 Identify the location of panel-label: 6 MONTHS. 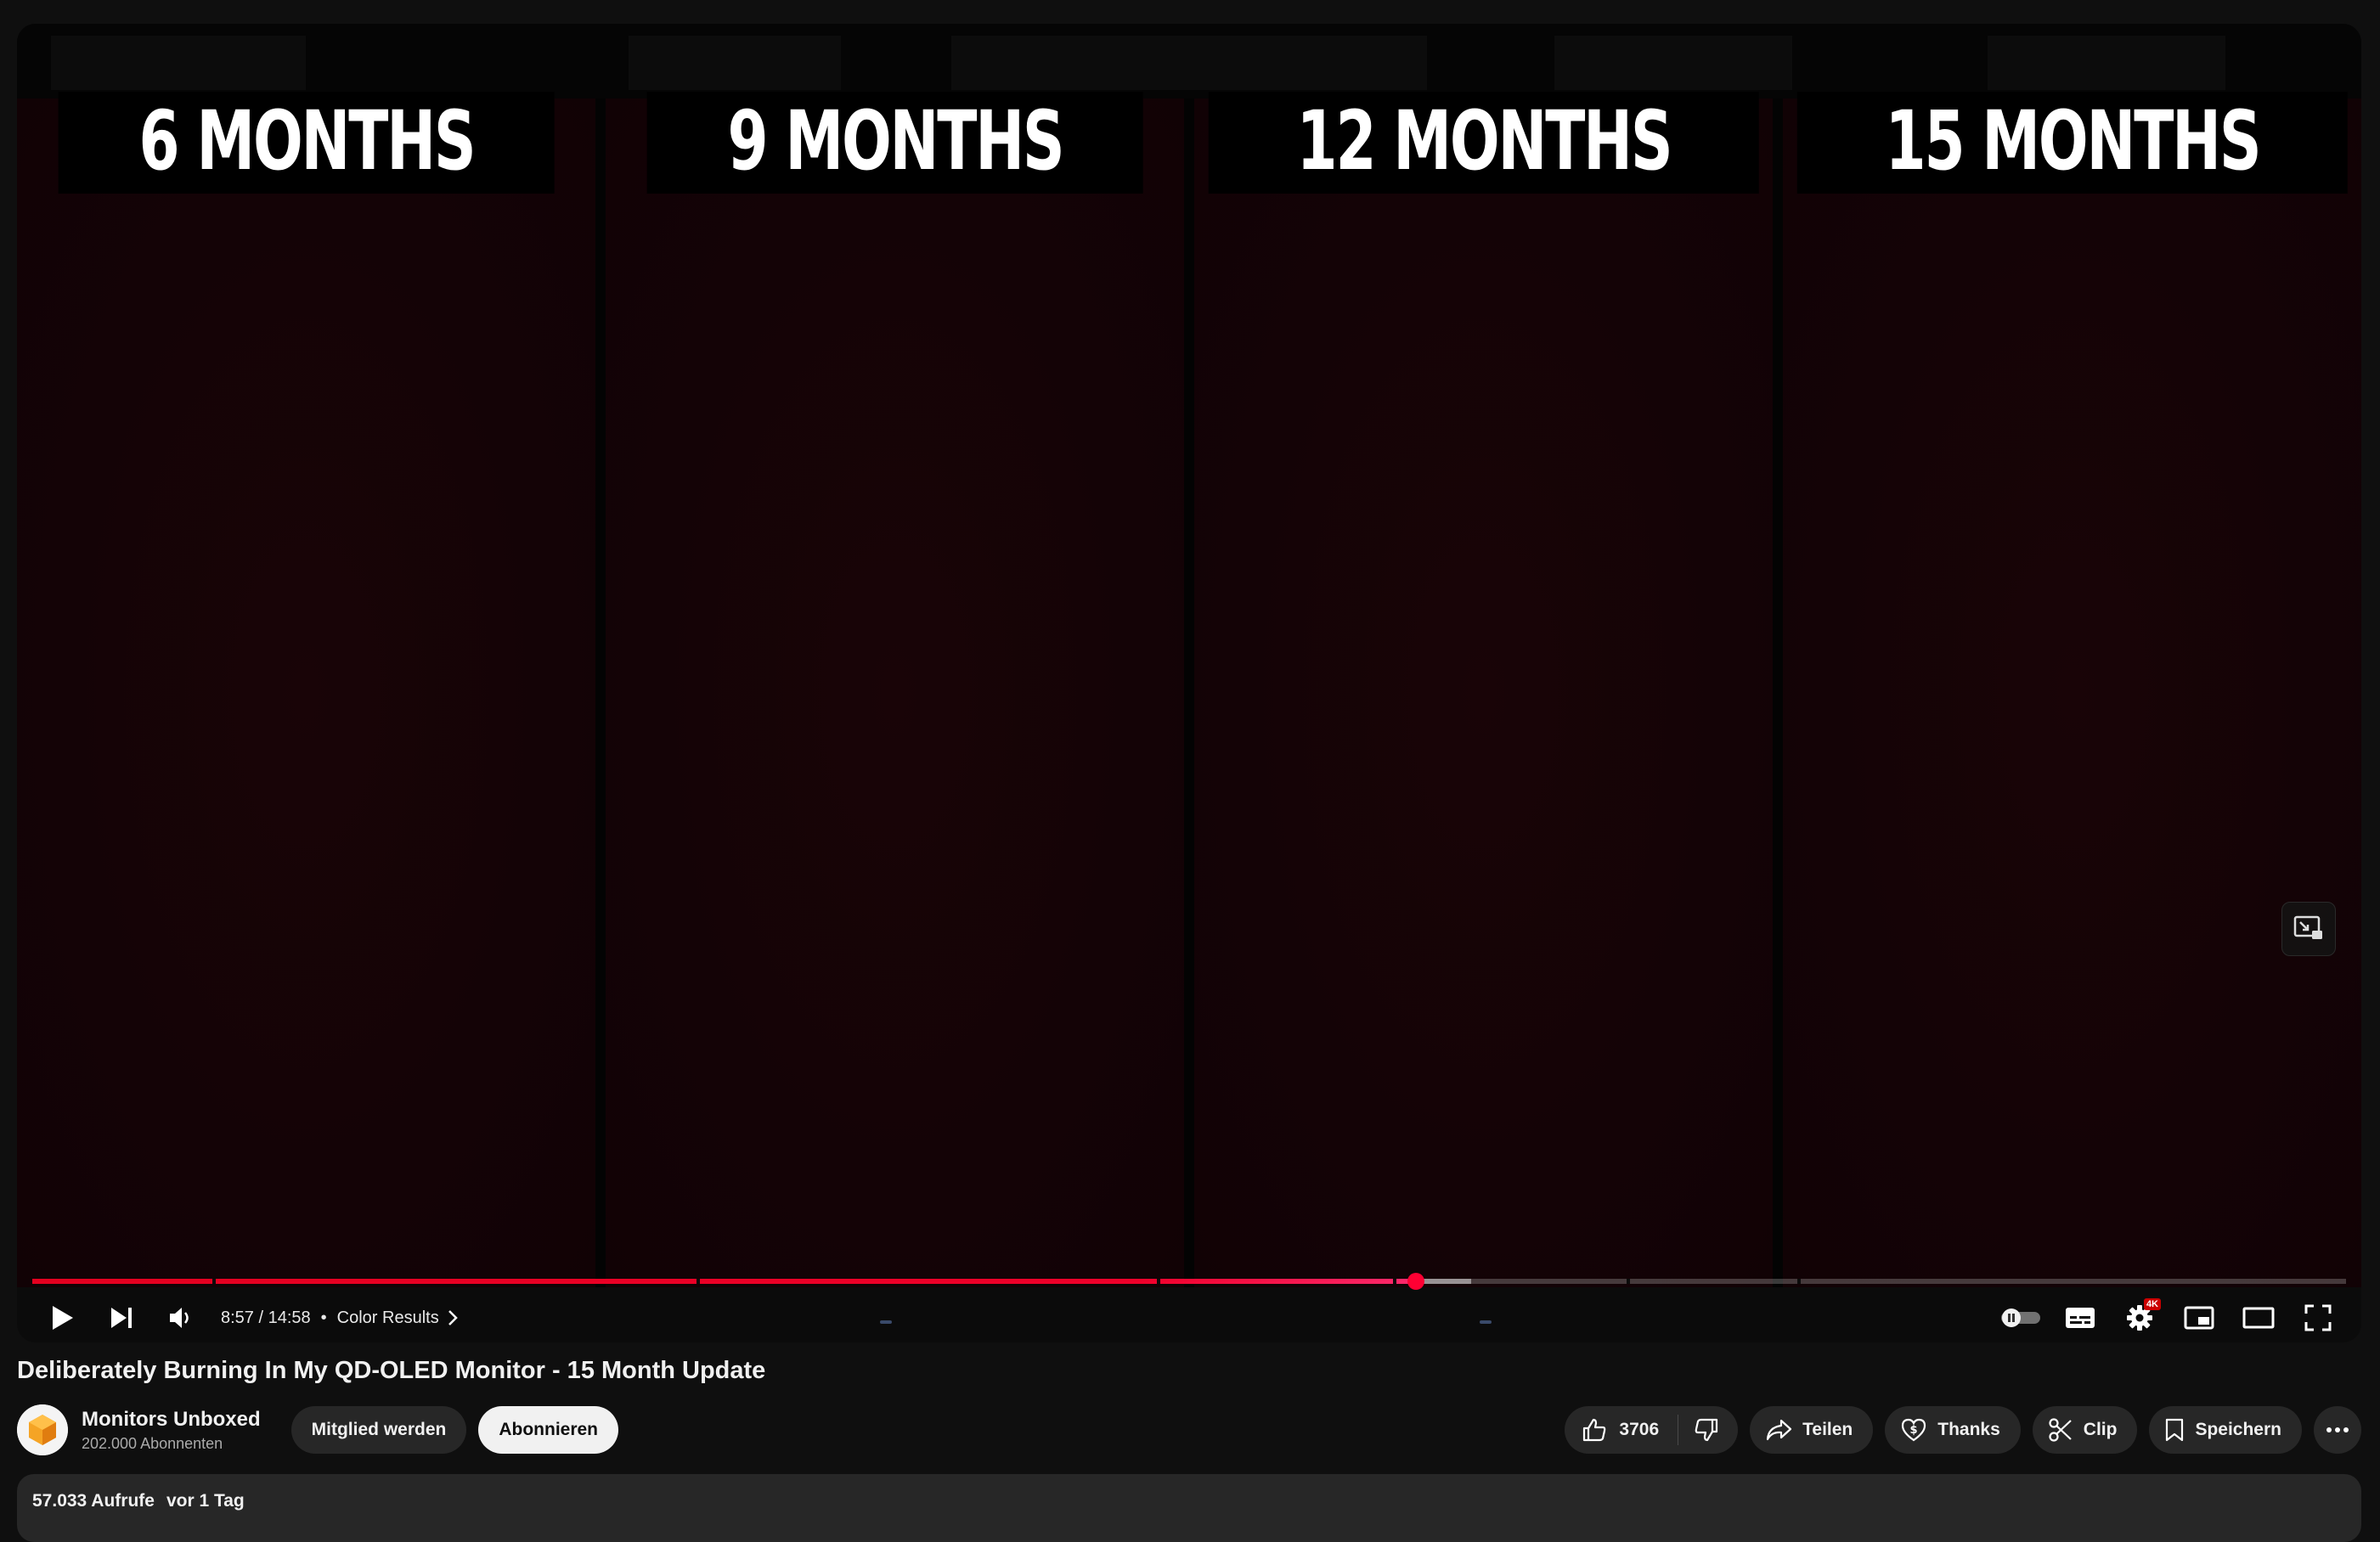
(306, 143).